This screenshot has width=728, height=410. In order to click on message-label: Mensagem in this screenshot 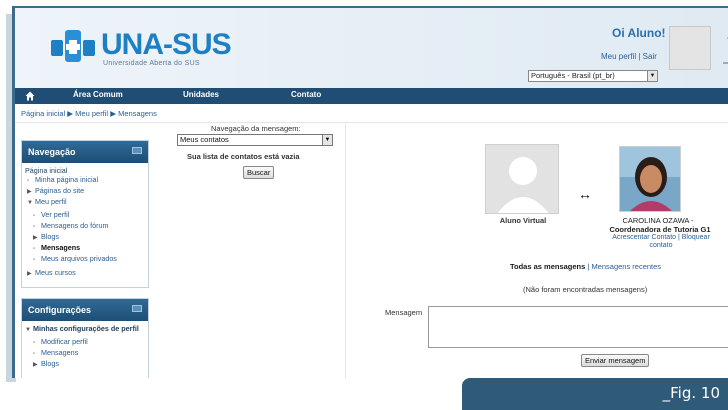, I will do `click(404, 312)`.